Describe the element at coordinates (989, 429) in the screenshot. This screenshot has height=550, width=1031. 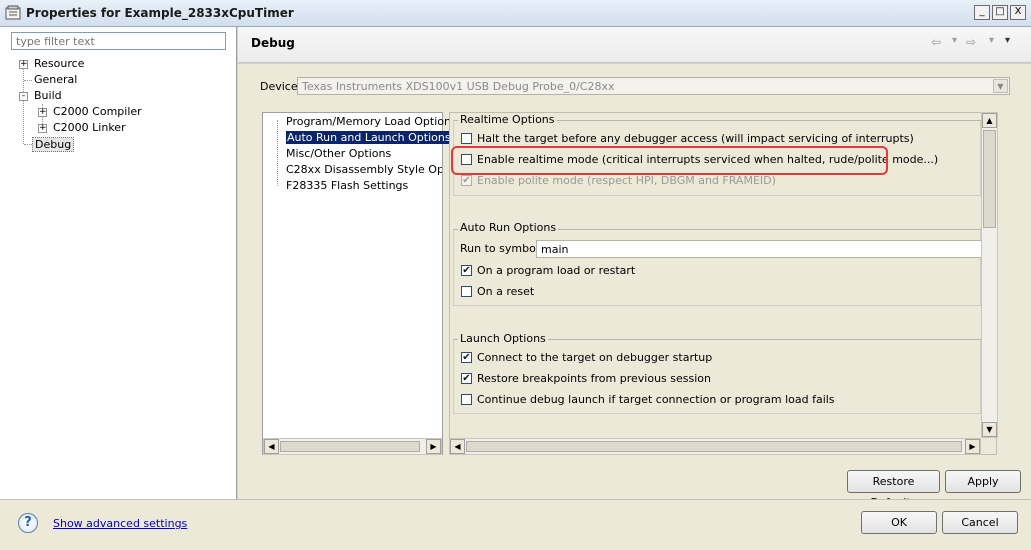
I see `scroll-down-icon: ▼` at that location.